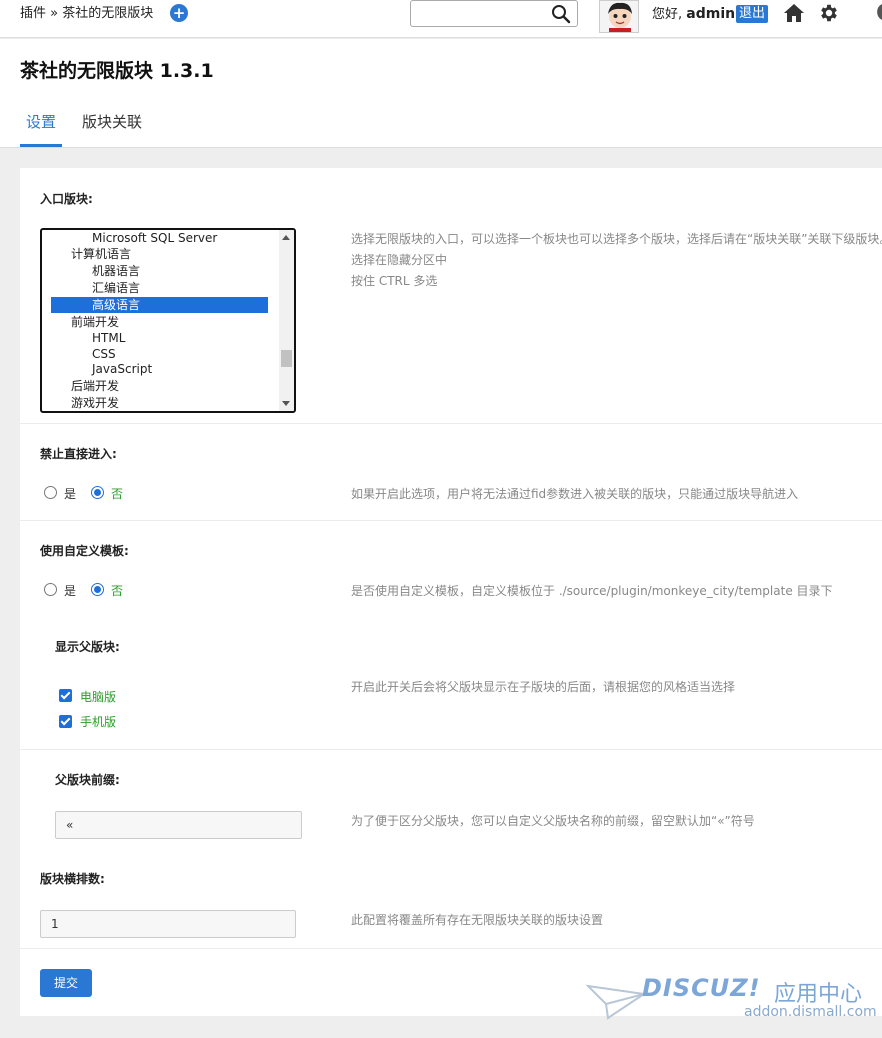  What do you see at coordinates (286, 237) in the screenshot?
I see `scroll-up-arrow-icon` at bounding box center [286, 237].